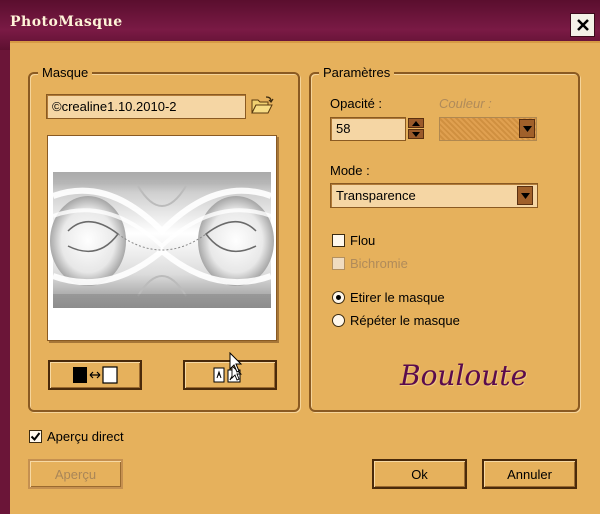 The image size is (600, 514). I want to click on invert-mask-button, so click(95, 375).